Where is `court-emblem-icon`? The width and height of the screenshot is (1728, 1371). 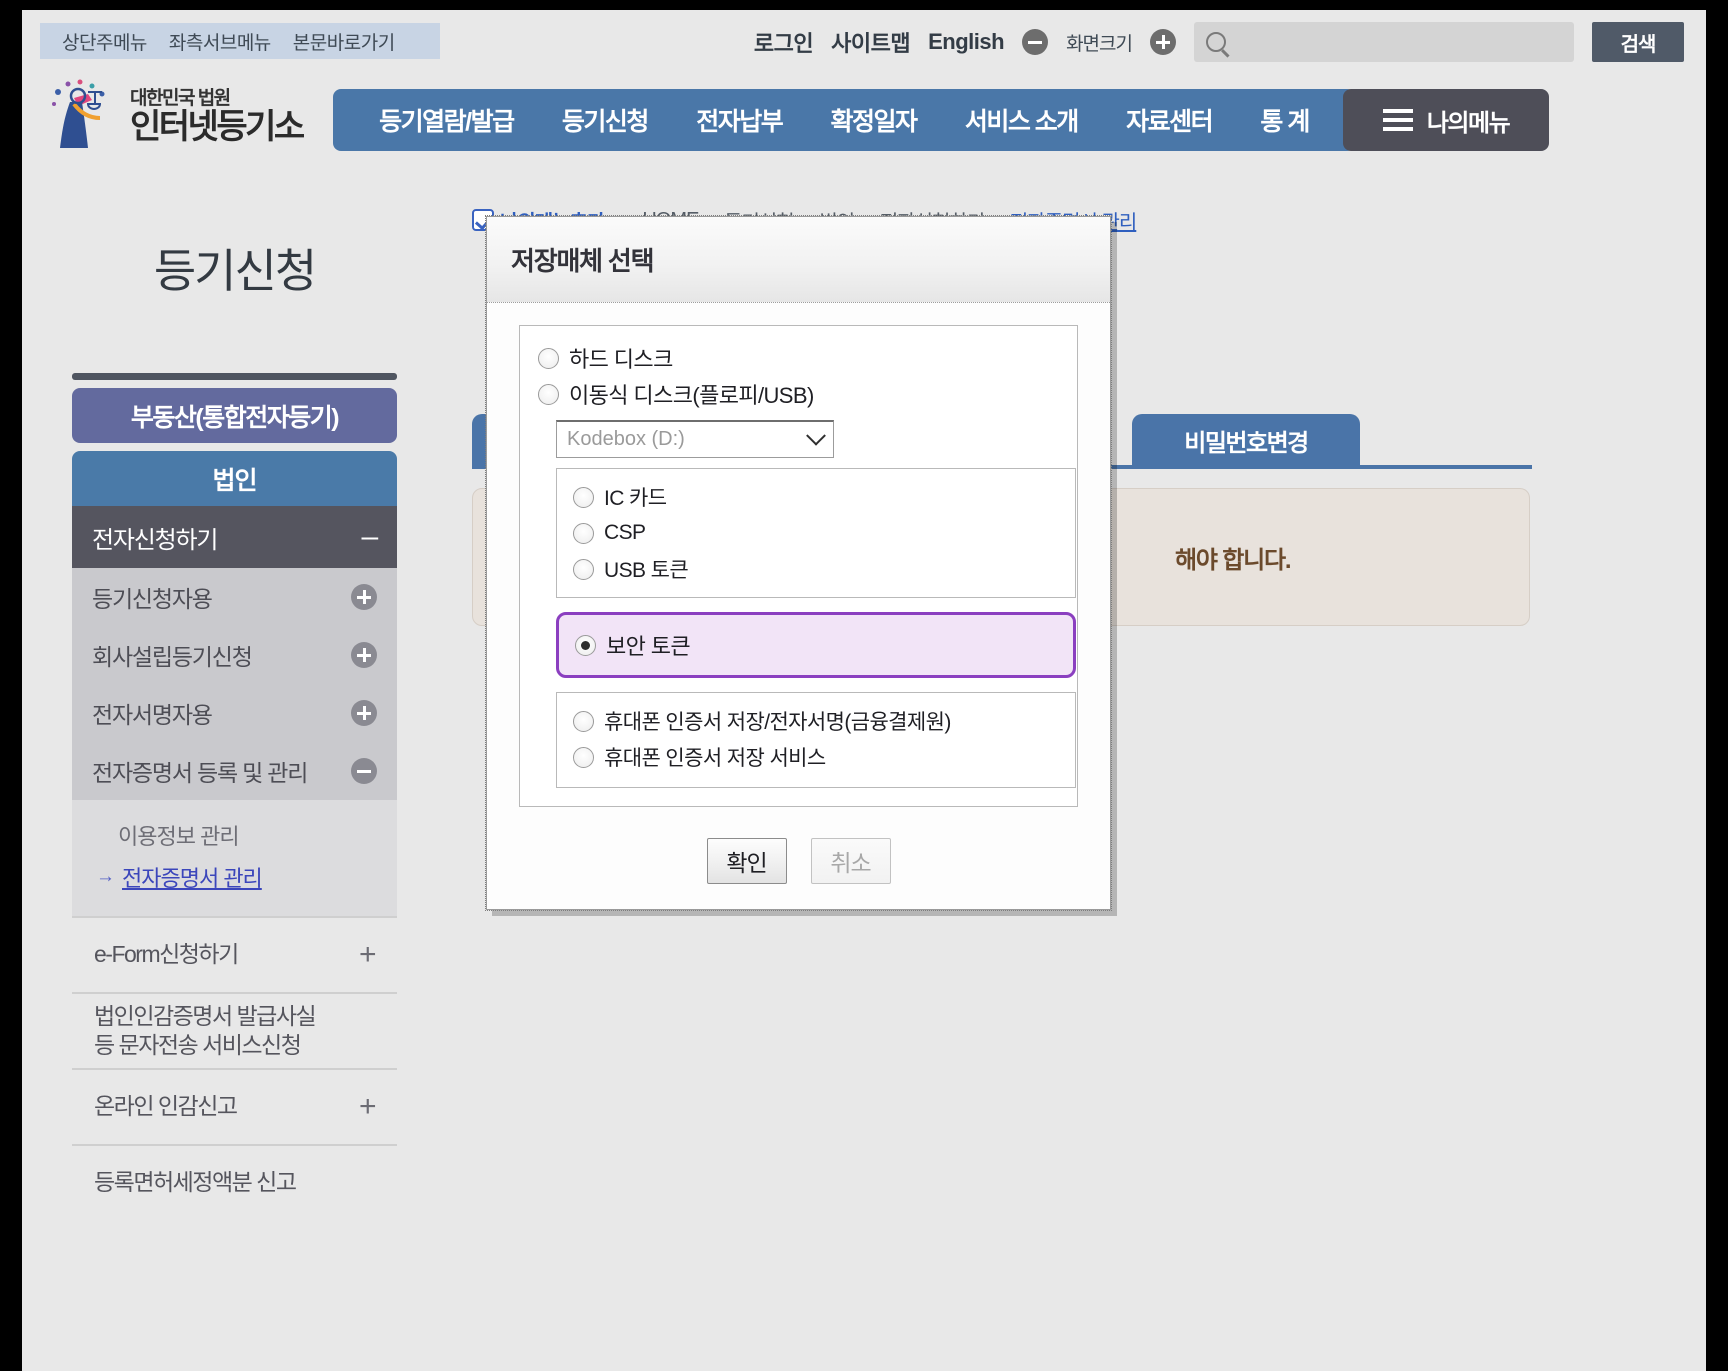 court-emblem-icon is located at coordinates (84, 114).